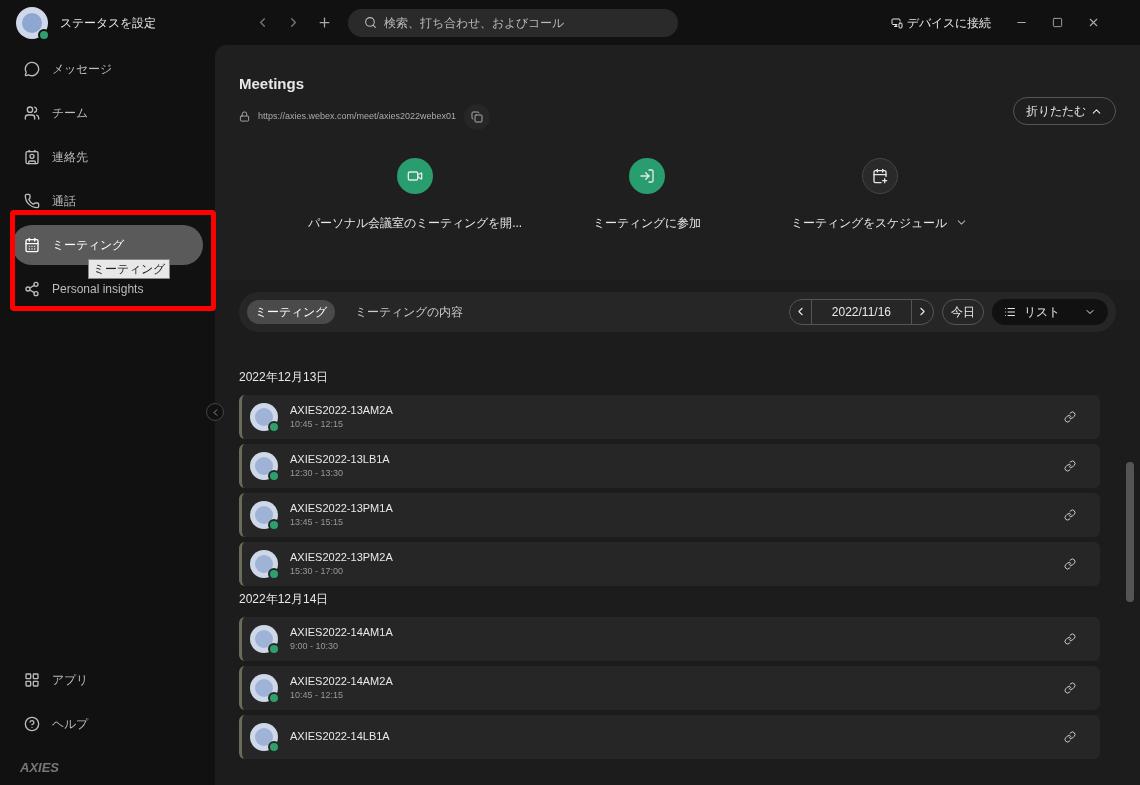 This screenshot has height=785, width=1140. I want to click on meeting-title: AXIES2022-13AM2A, so click(342, 410).